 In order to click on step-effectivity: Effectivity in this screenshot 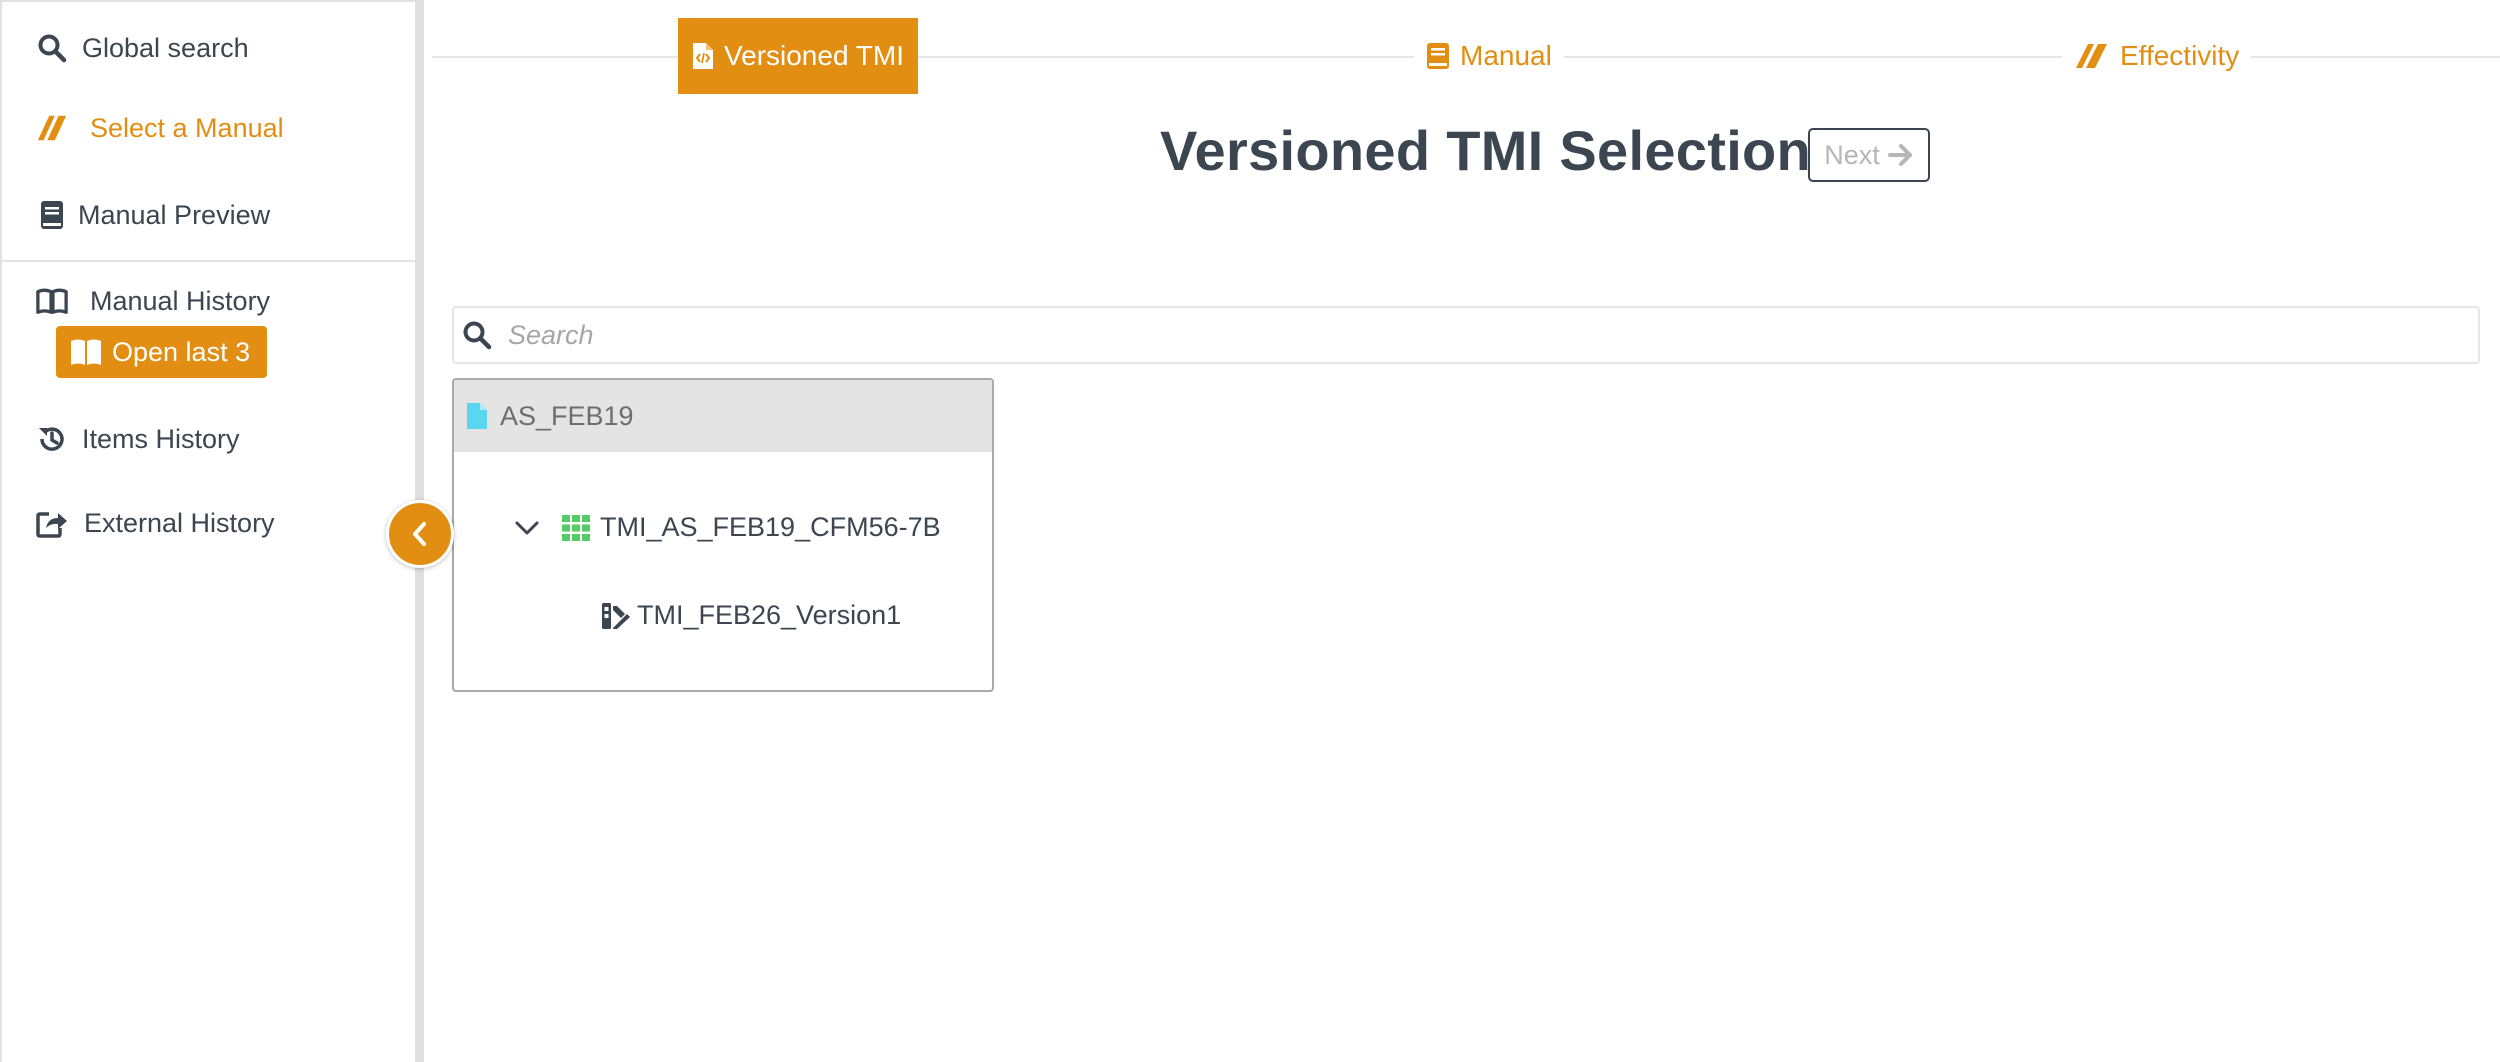, I will do `click(2157, 56)`.